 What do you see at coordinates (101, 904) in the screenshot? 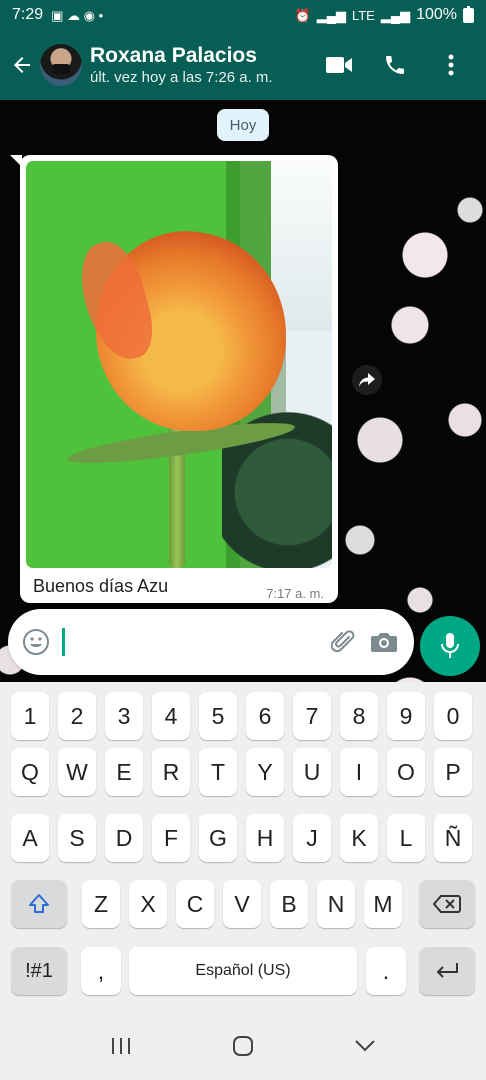
I see `key-z: Z` at bounding box center [101, 904].